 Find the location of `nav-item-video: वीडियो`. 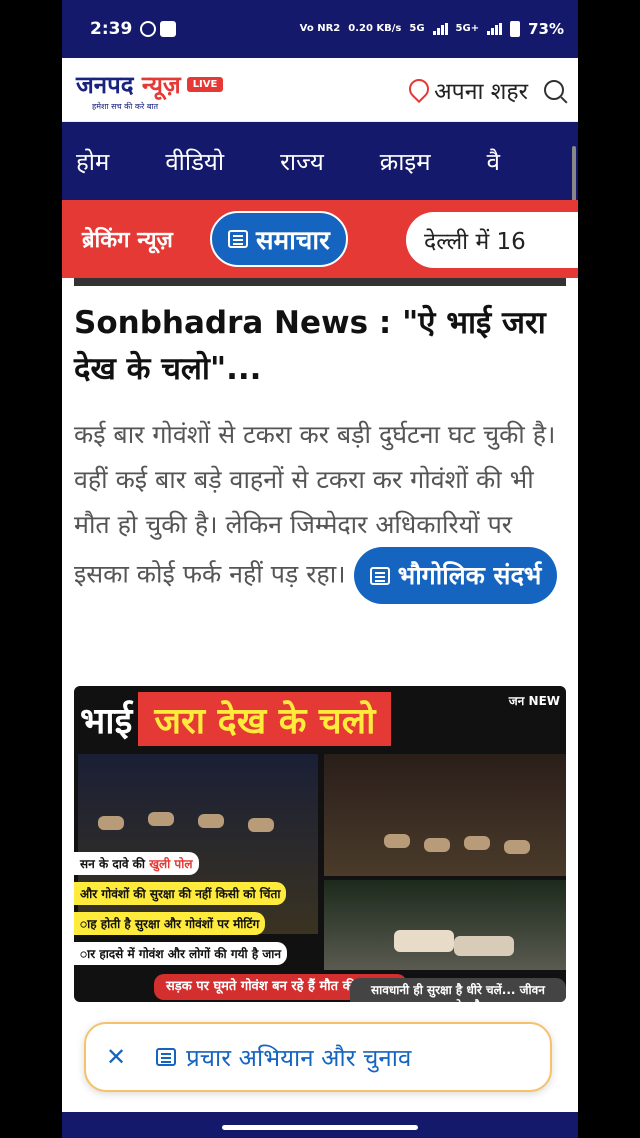

nav-item-video: वीडियो is located at coordinates (194, 161).